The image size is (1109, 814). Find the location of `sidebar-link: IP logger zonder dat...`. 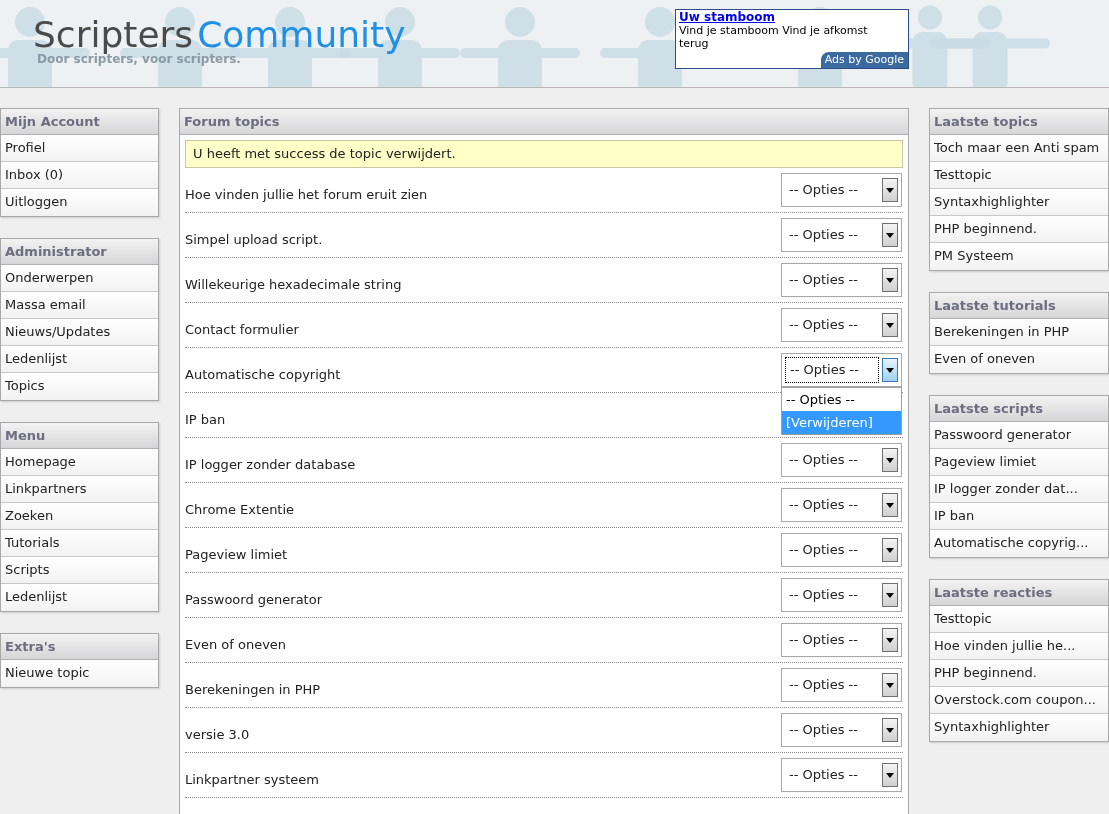

sidebar-link: IP logger zonder dat... is located at coordinates (1019, 489).